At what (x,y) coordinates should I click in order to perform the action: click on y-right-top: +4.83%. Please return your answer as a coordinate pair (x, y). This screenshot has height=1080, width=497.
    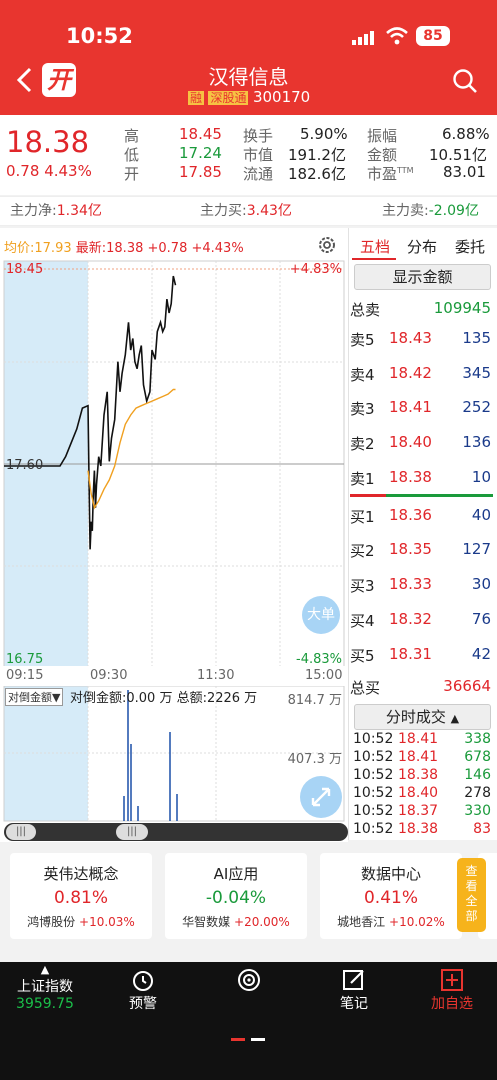
    Looking at the image, I should click on (316, 269).